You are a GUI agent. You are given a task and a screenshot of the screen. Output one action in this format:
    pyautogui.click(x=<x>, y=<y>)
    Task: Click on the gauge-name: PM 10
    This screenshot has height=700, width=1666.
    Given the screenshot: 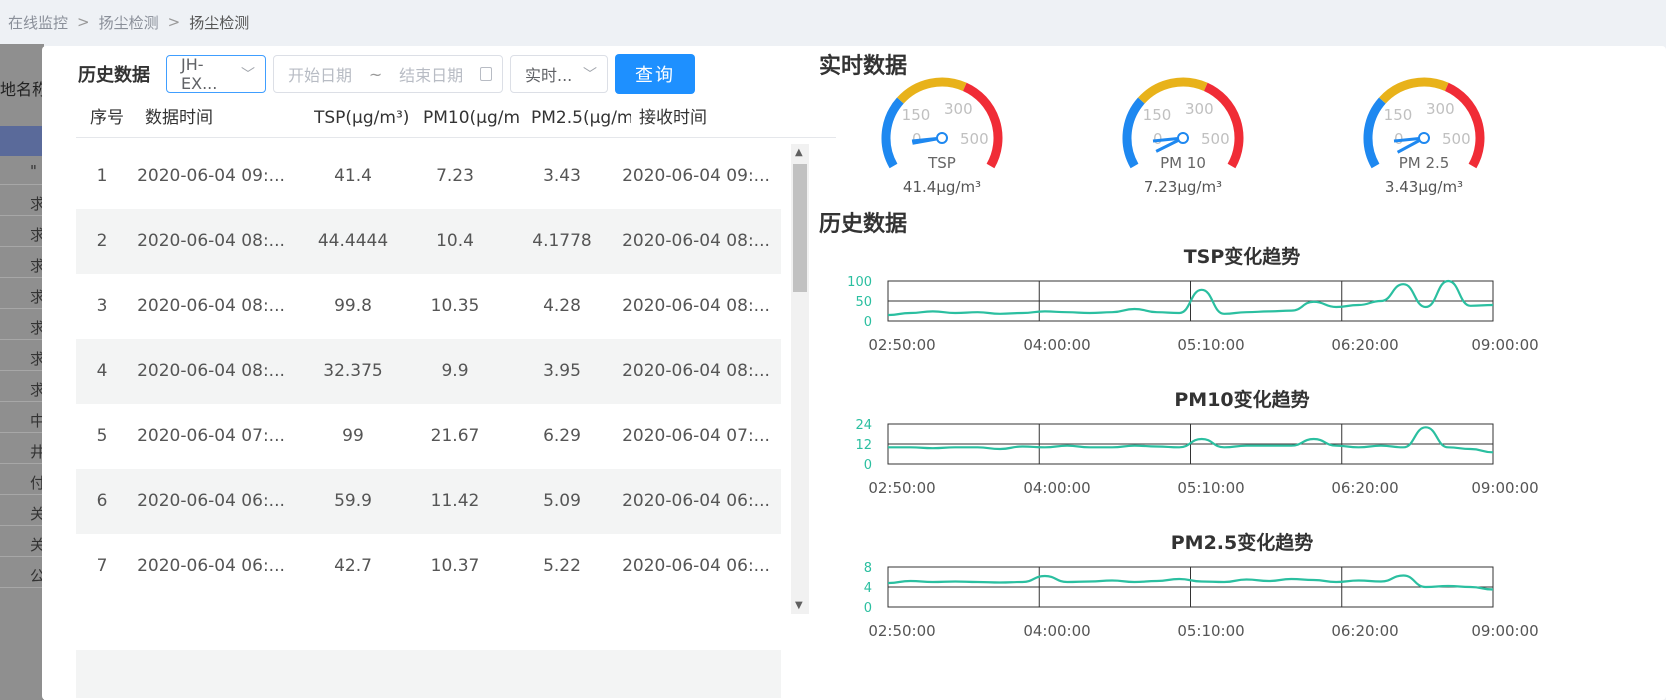 What is the action you would take?
    pyautogui.click(x=1183, y=163)
    